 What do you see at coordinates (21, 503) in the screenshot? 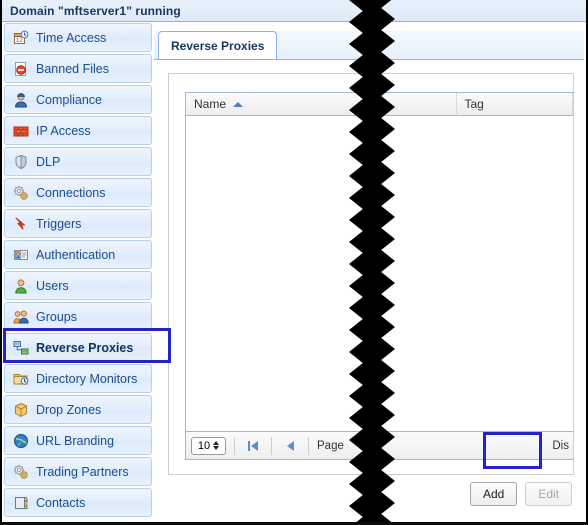
I see `address-book-icon` at bounding box center [21, 503].